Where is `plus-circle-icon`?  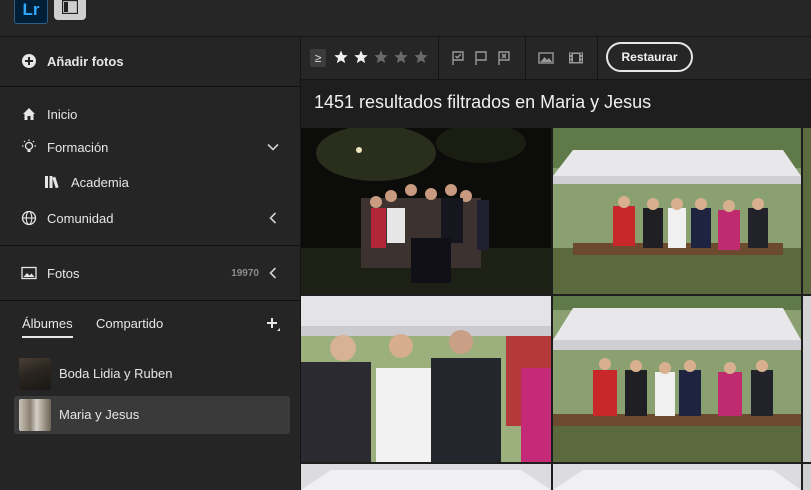
plus-circle-icon is located at coordinates (29, 61).